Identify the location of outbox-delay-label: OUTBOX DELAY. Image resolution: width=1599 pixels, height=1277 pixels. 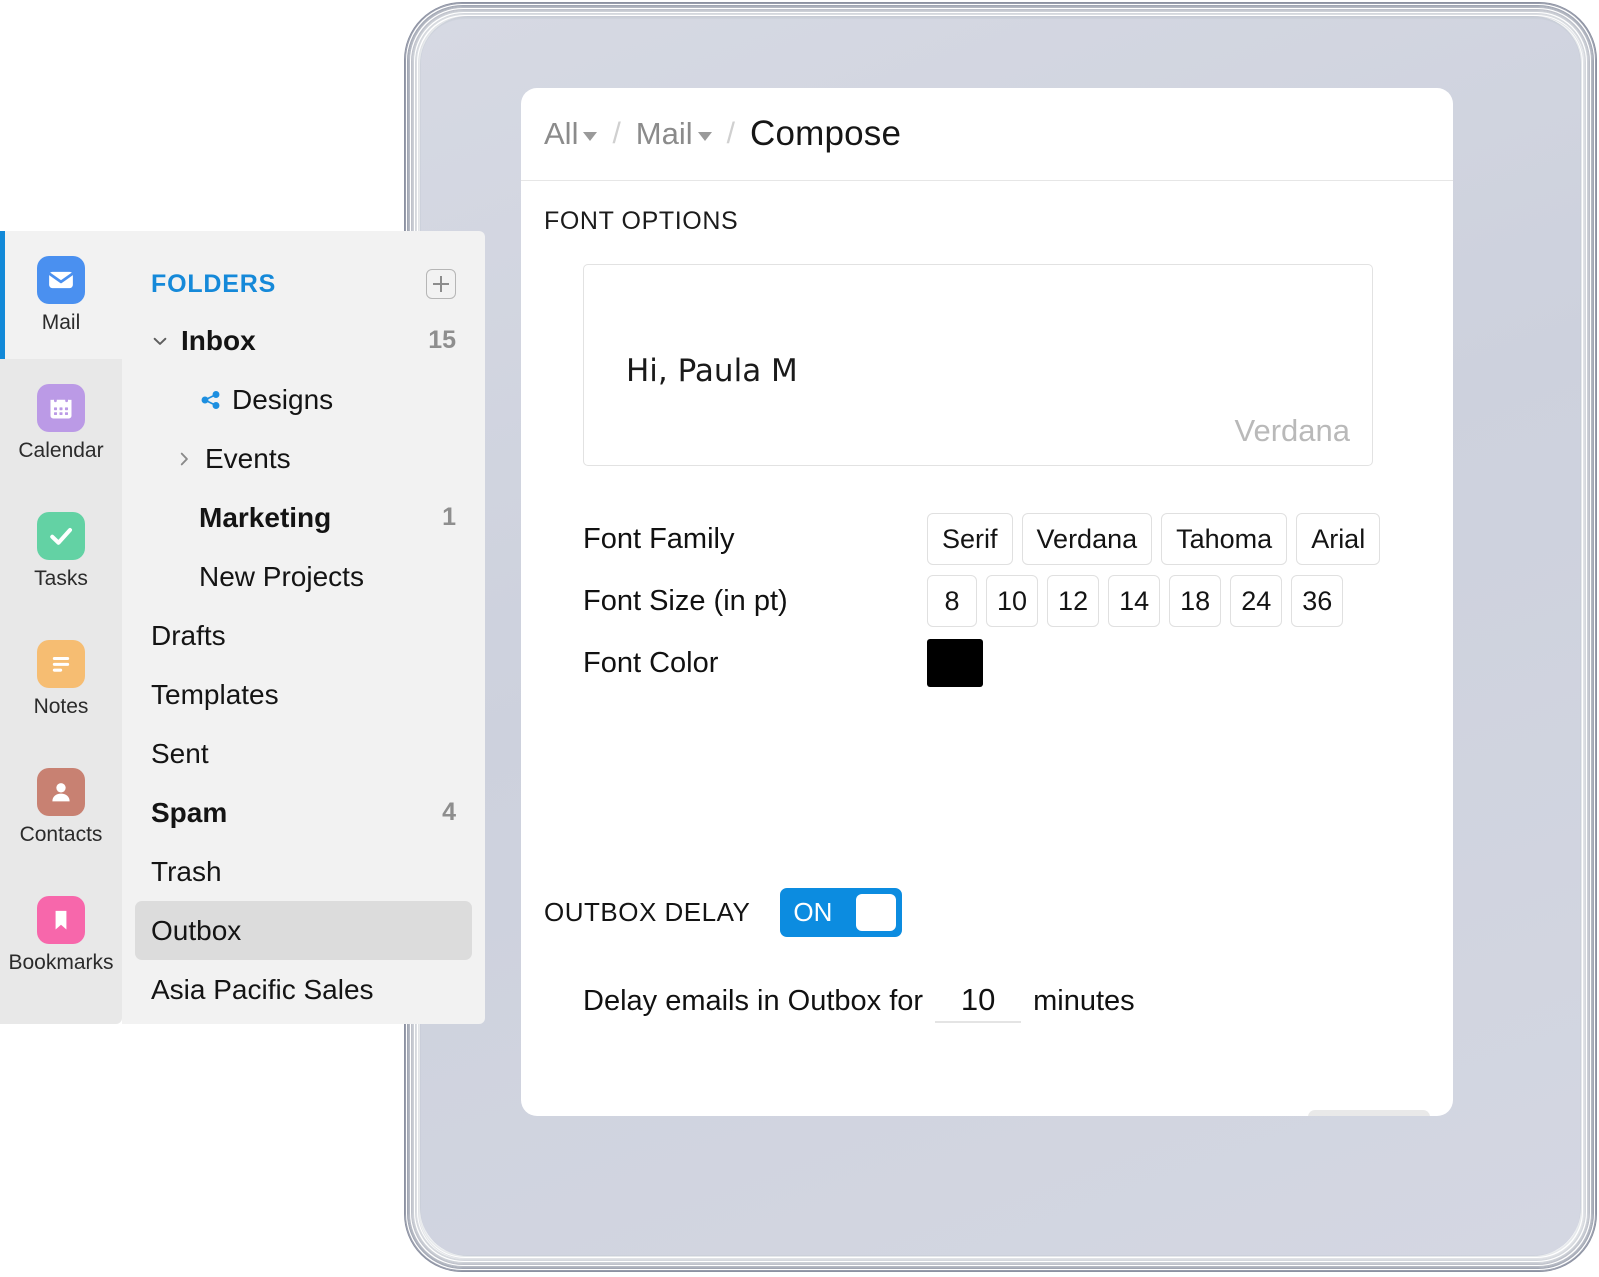
(647, 912).